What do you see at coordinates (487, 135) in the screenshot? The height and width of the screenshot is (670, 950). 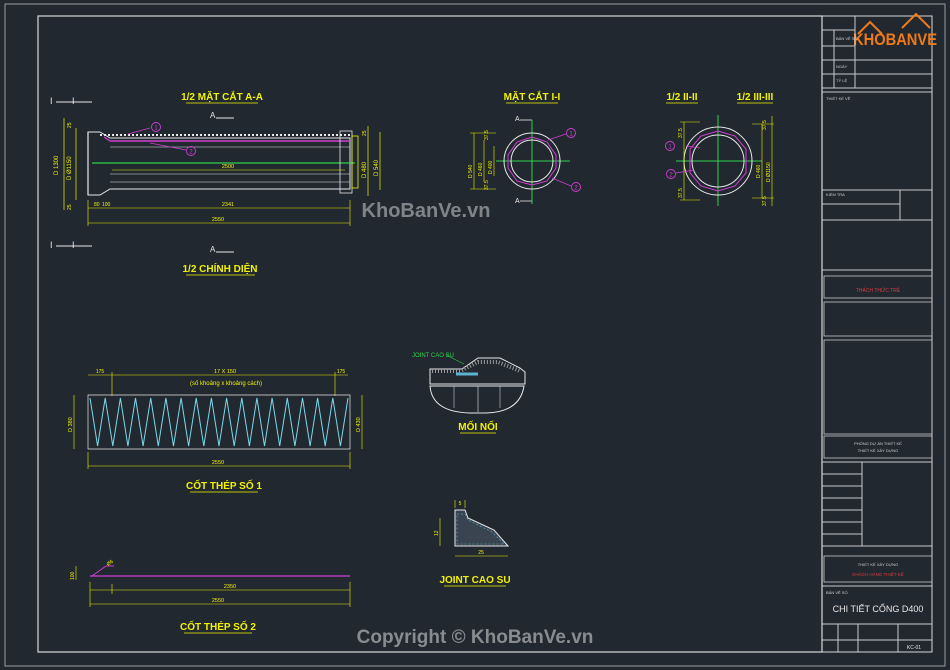 I see `ii-thk-top: 37.5` at bounding box center [487, 135].